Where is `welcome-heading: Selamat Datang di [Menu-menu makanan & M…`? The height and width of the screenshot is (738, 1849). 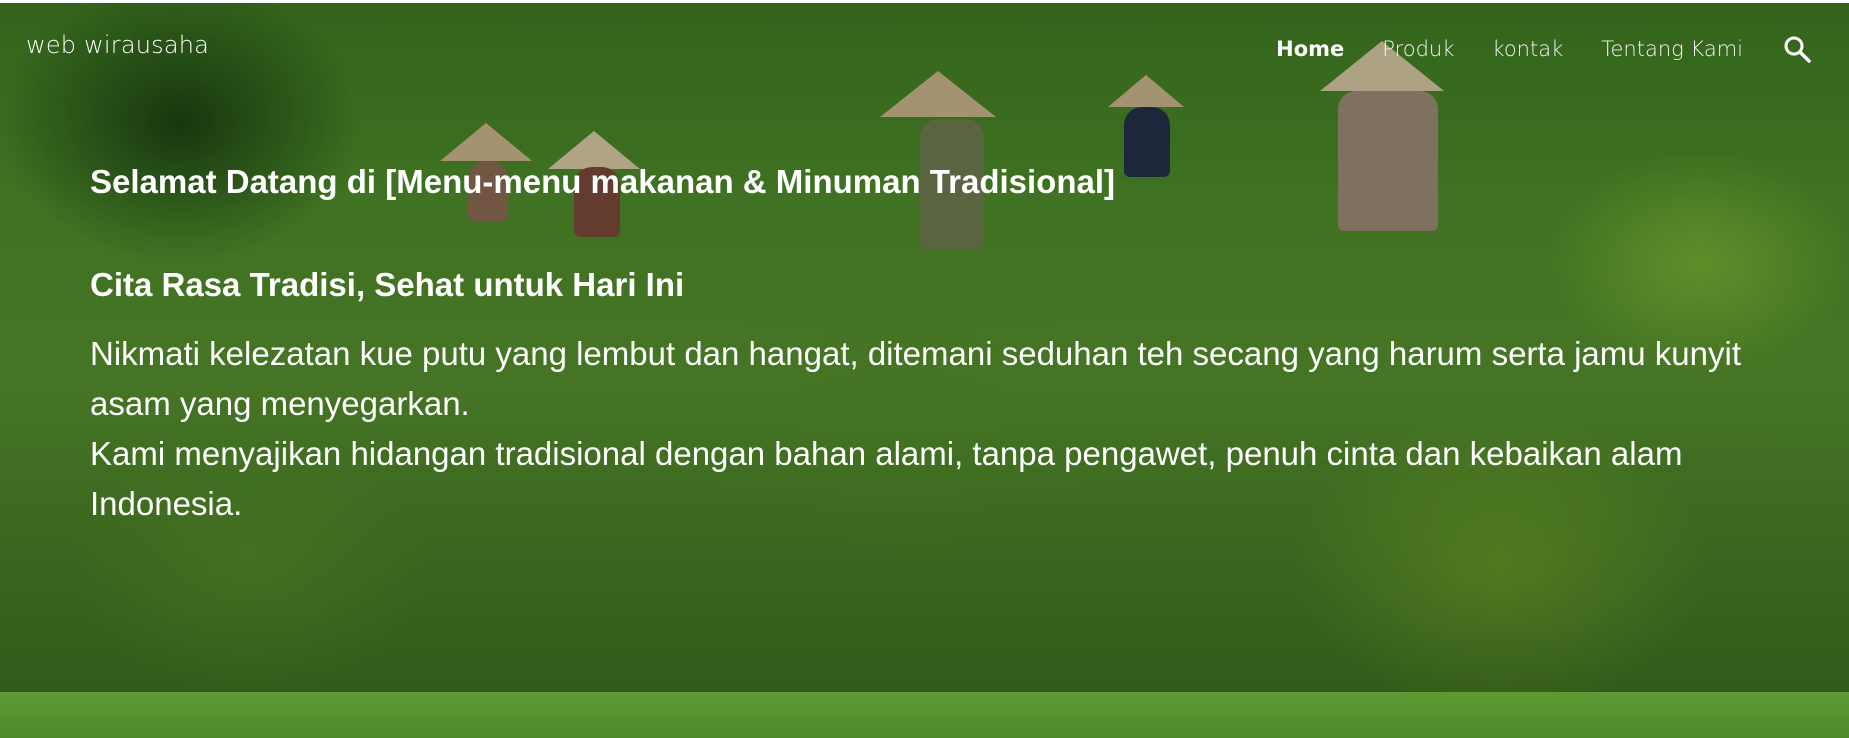
welcome-heading: Selamat Datang di [Menu-menu makanan & M… is located at coordinates (602, 181).